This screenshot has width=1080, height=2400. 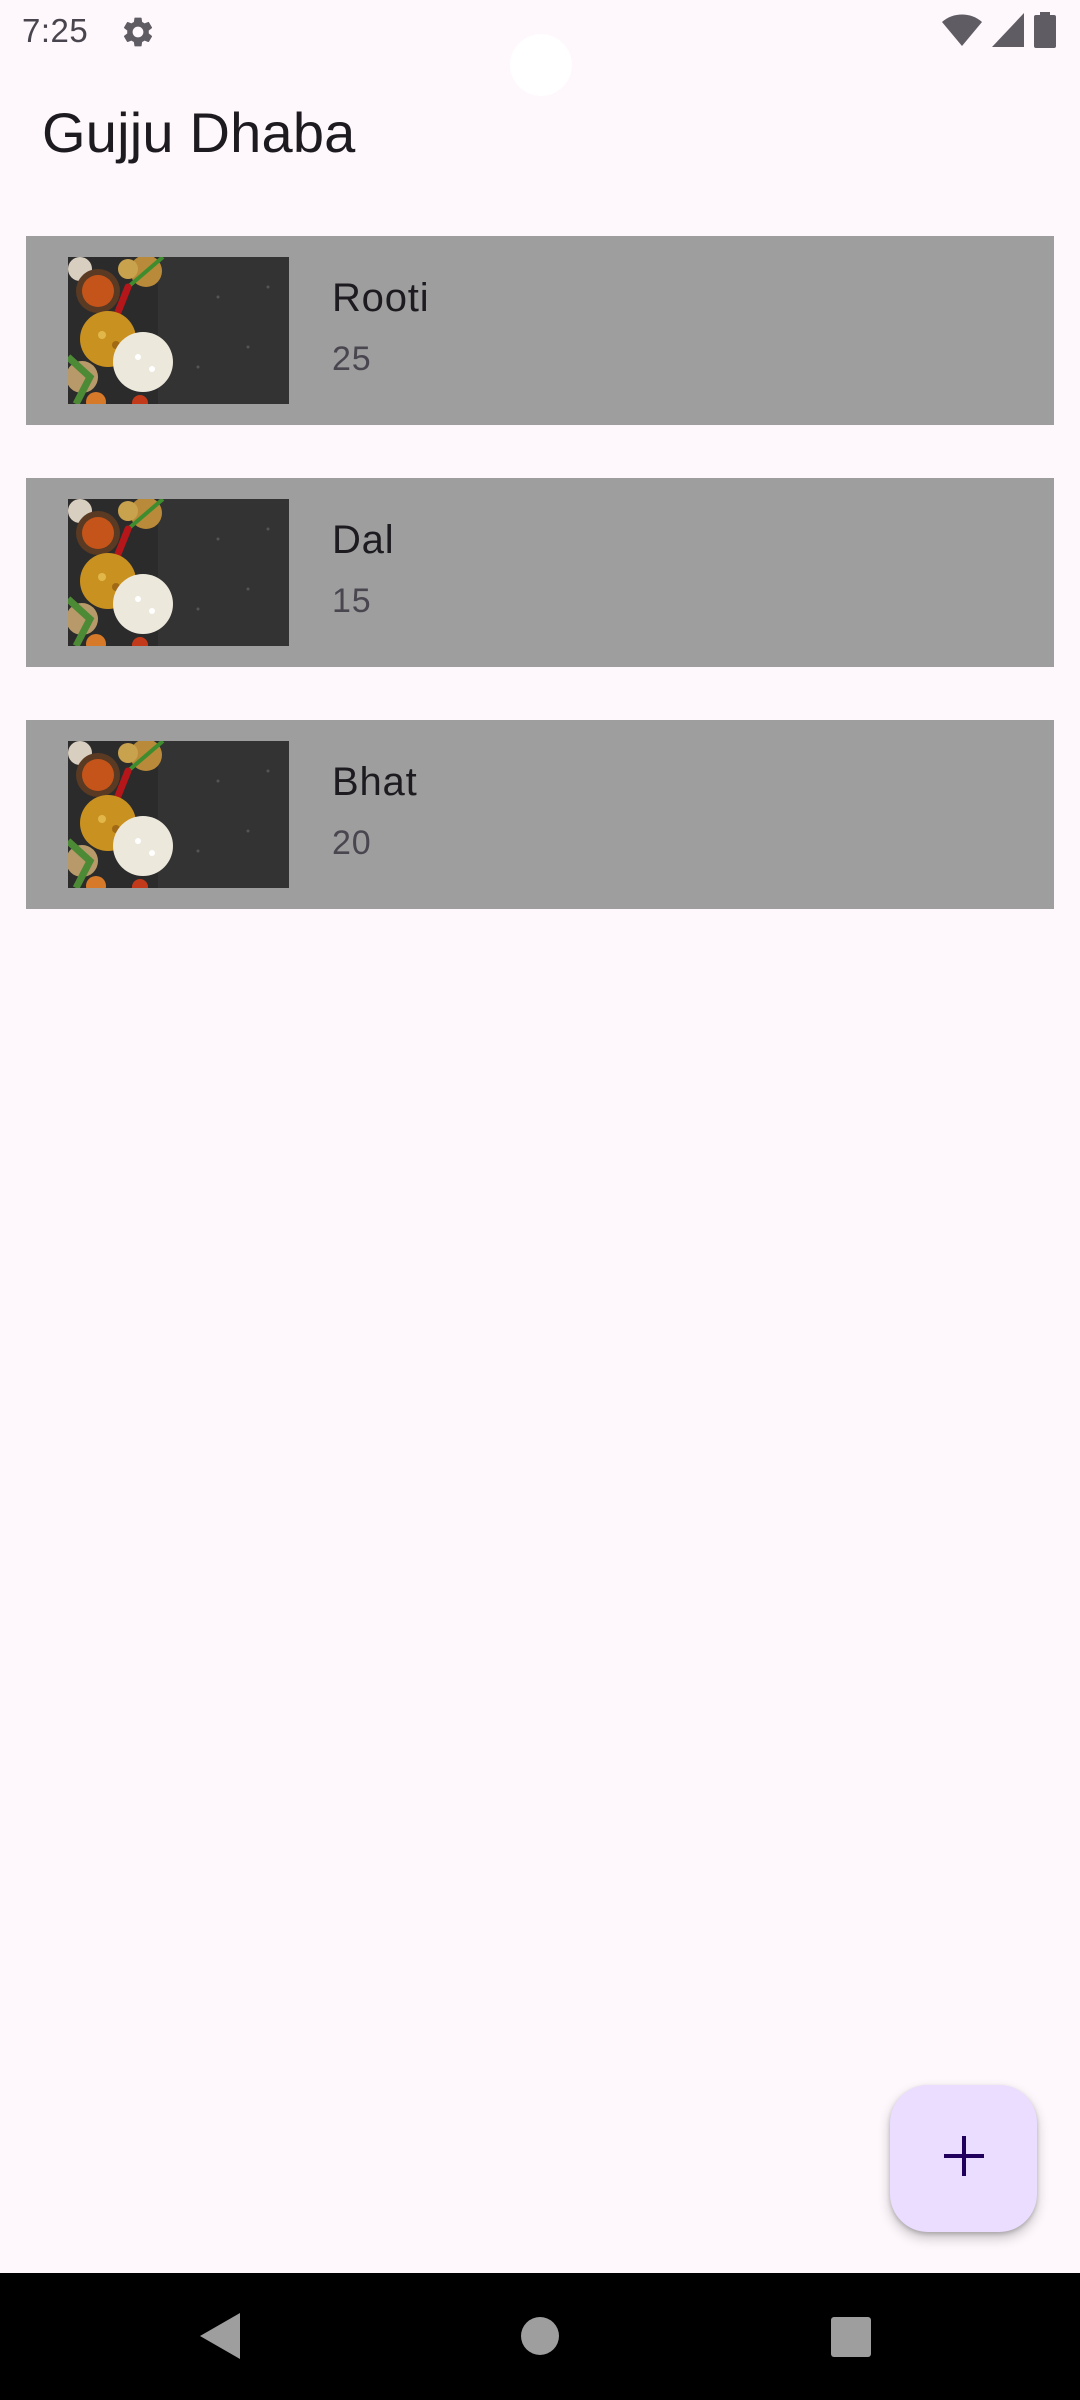 What do you see at coordinates (381, 298) in the screenshot?
I see `food-name: Rooti` at bounding box center [381, 298].